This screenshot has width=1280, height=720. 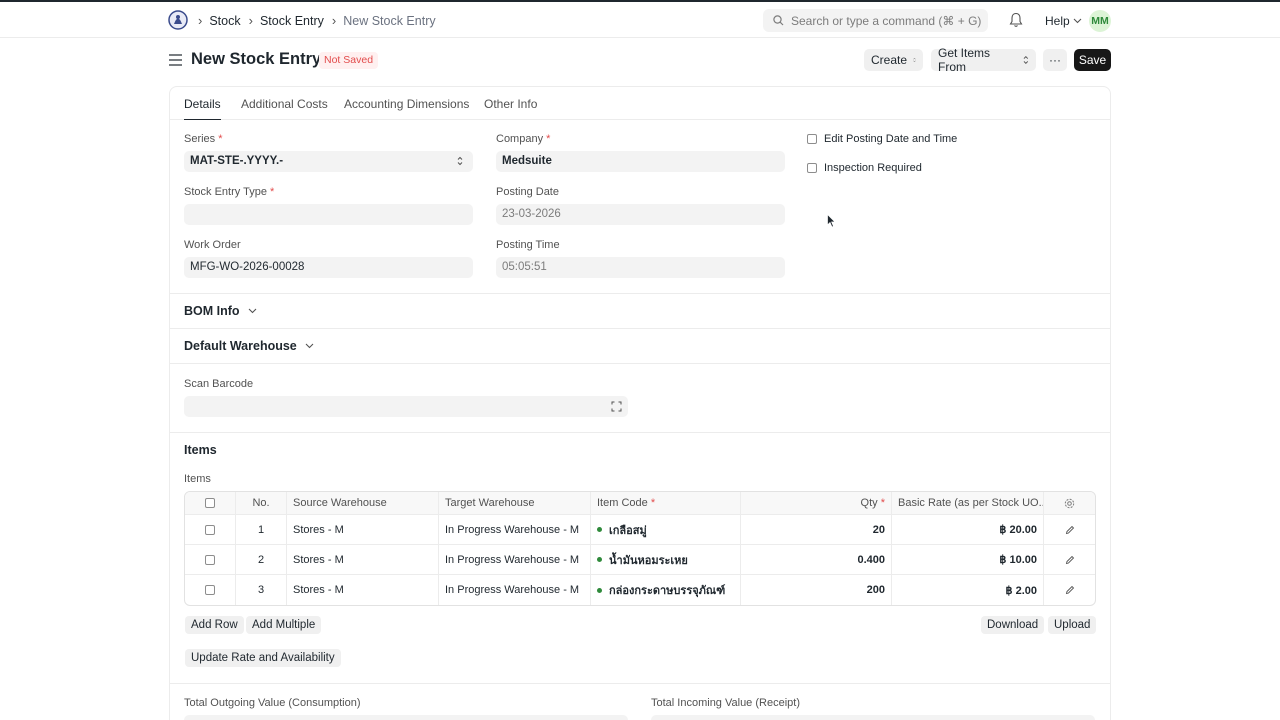 What do you see at coordinates (261, 559) in the screenshot?
I see `row-no: 2` at bounding box center [261, 559].